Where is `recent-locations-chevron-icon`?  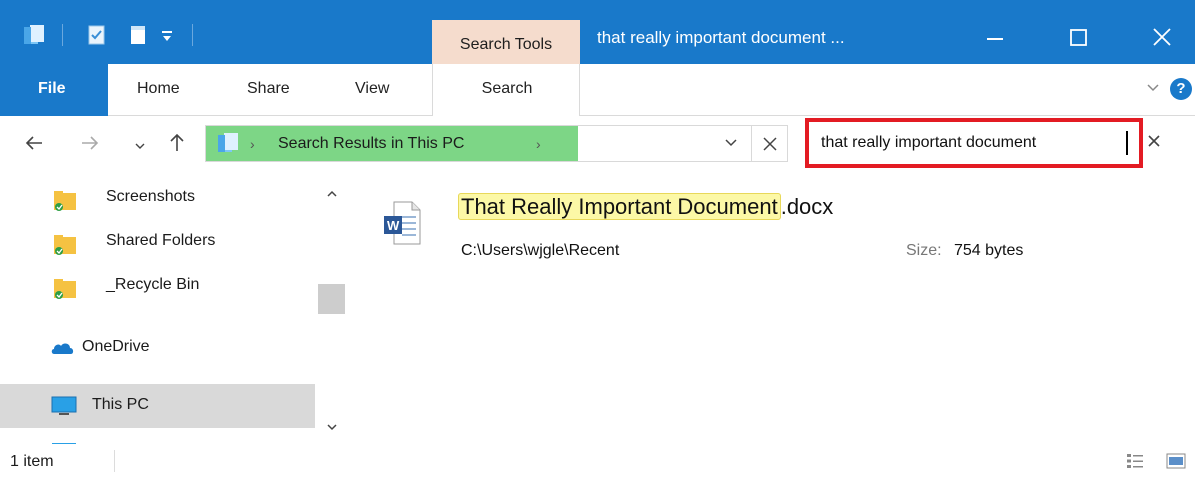
recent-locations-chevron-icon is located at coordinates (140, 147).